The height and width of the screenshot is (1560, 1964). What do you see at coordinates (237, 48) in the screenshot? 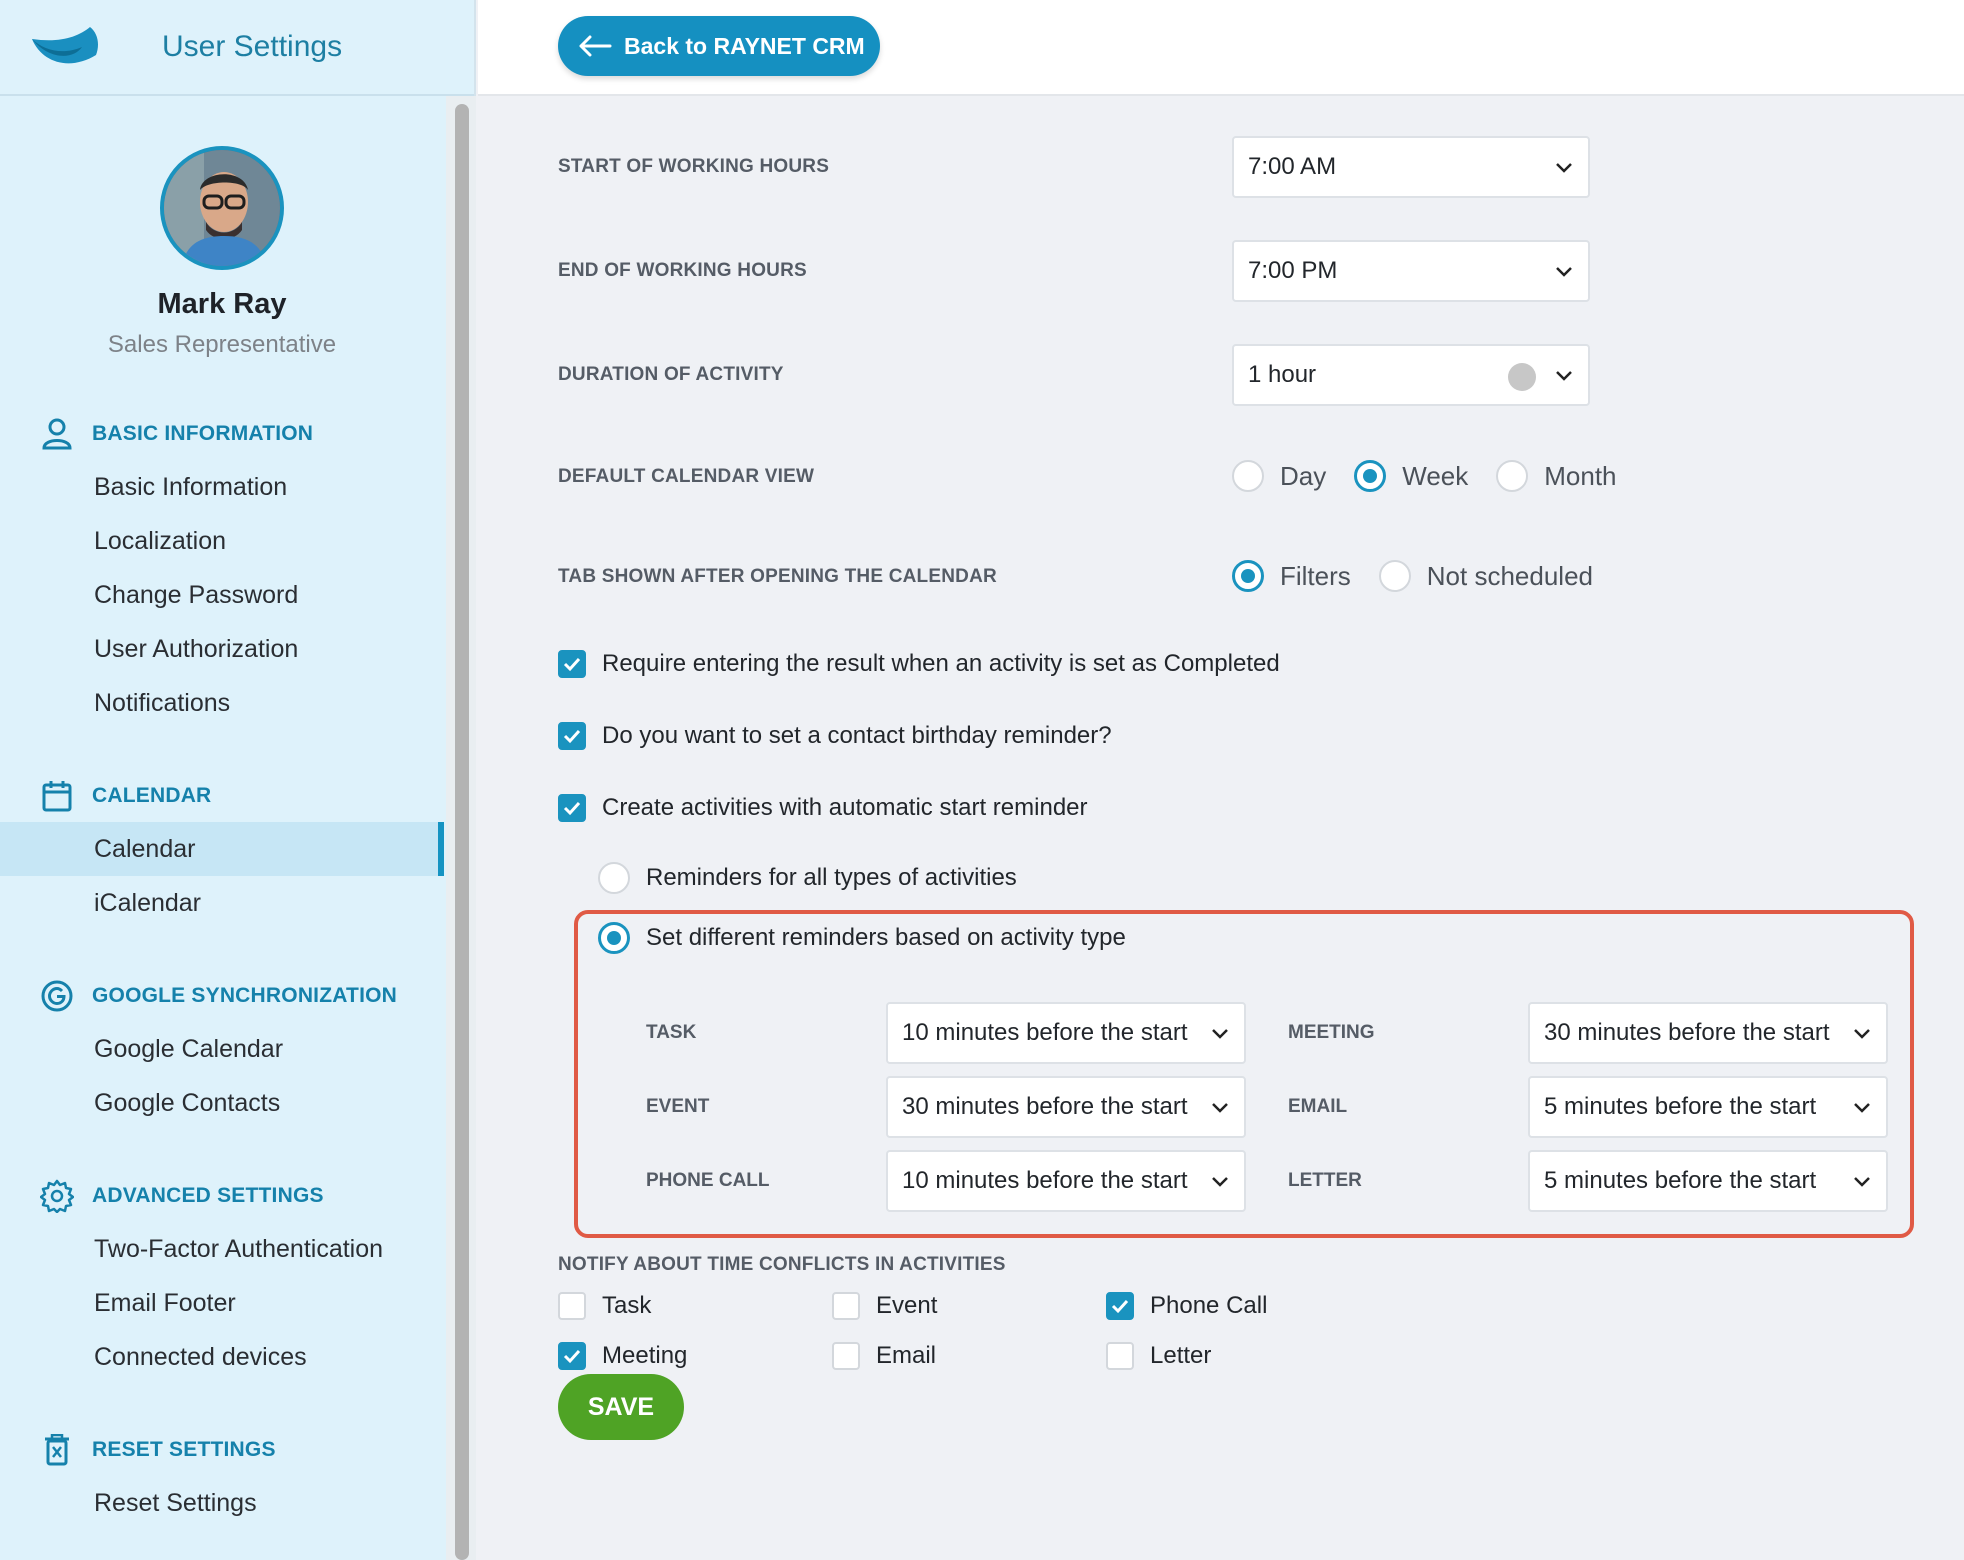
I see `sidebar-header: User Settings` at bounding box center [237, 48].